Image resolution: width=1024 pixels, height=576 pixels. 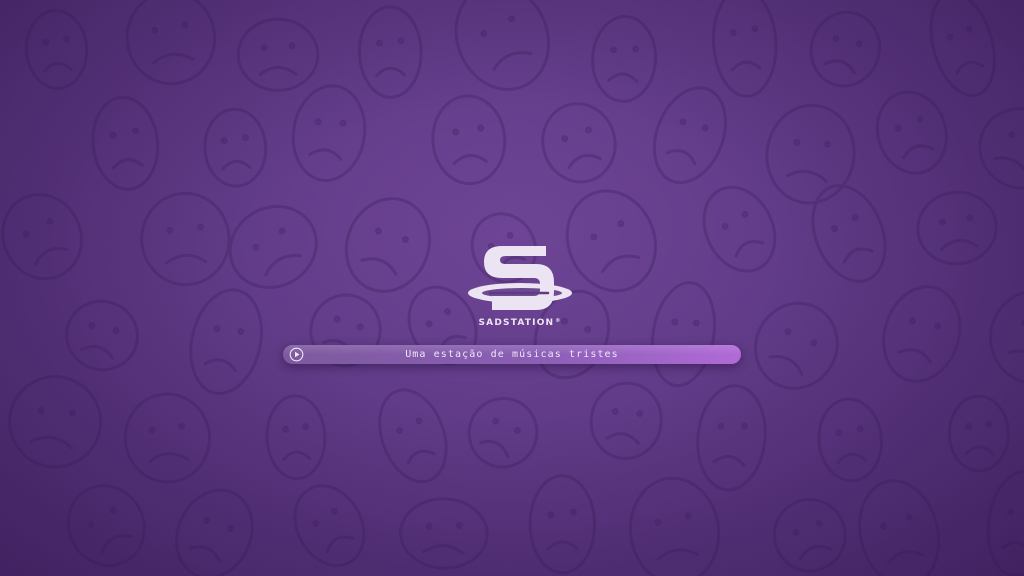 What do you see at coordinates (520, 278) in the screenshot?
I see `sadstation-s-saturn-logo-icon` at bounding box center [520, 278].